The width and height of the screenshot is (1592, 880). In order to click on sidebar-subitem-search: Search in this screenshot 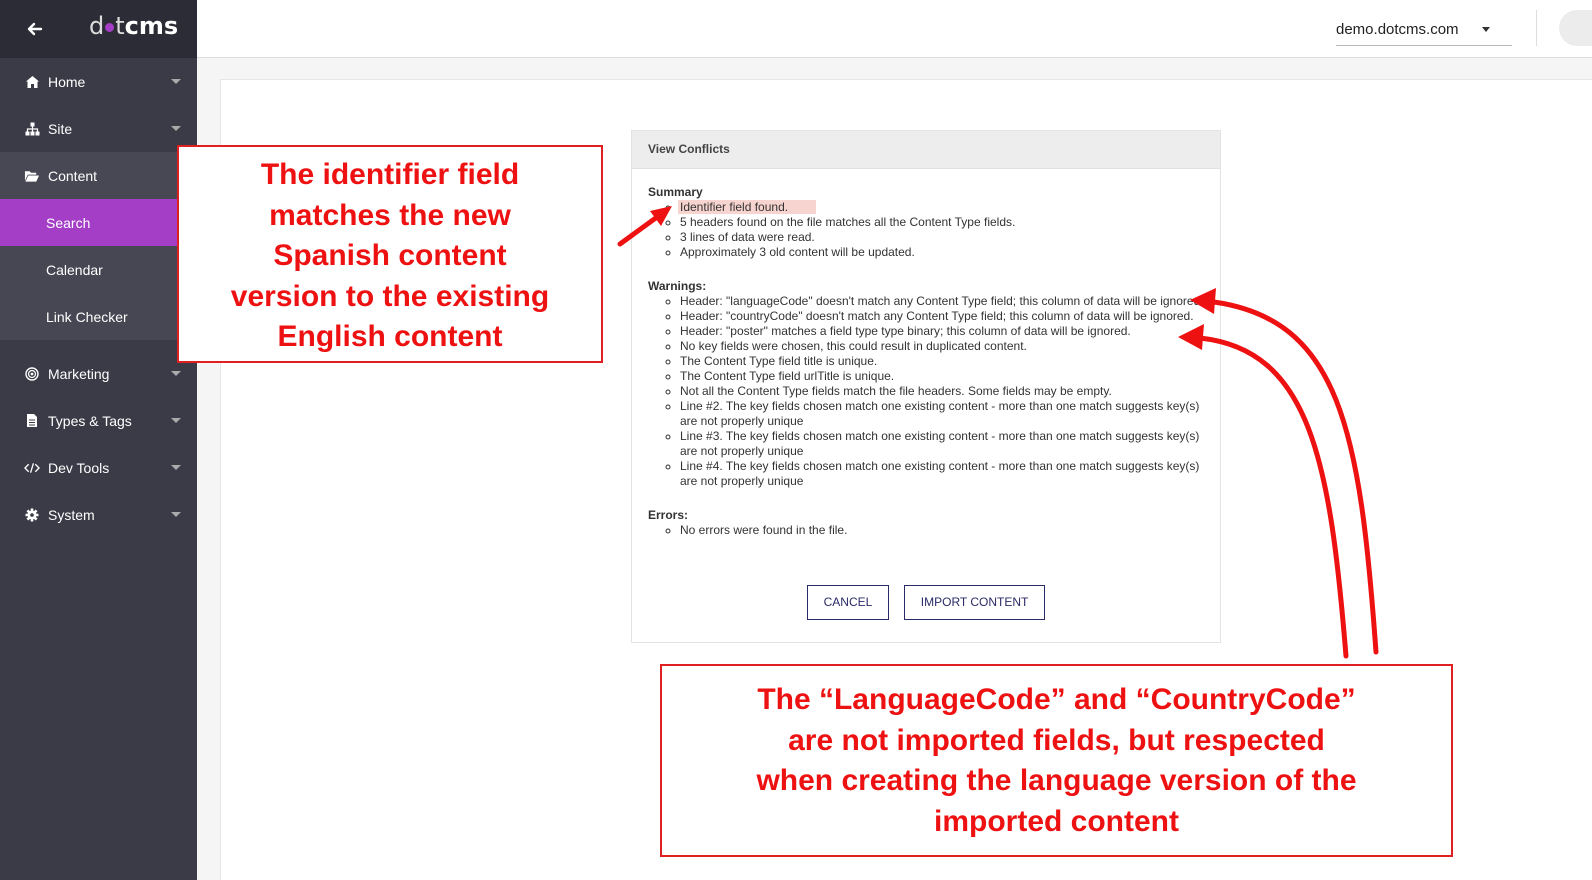, I will do `click(98, 222)`.